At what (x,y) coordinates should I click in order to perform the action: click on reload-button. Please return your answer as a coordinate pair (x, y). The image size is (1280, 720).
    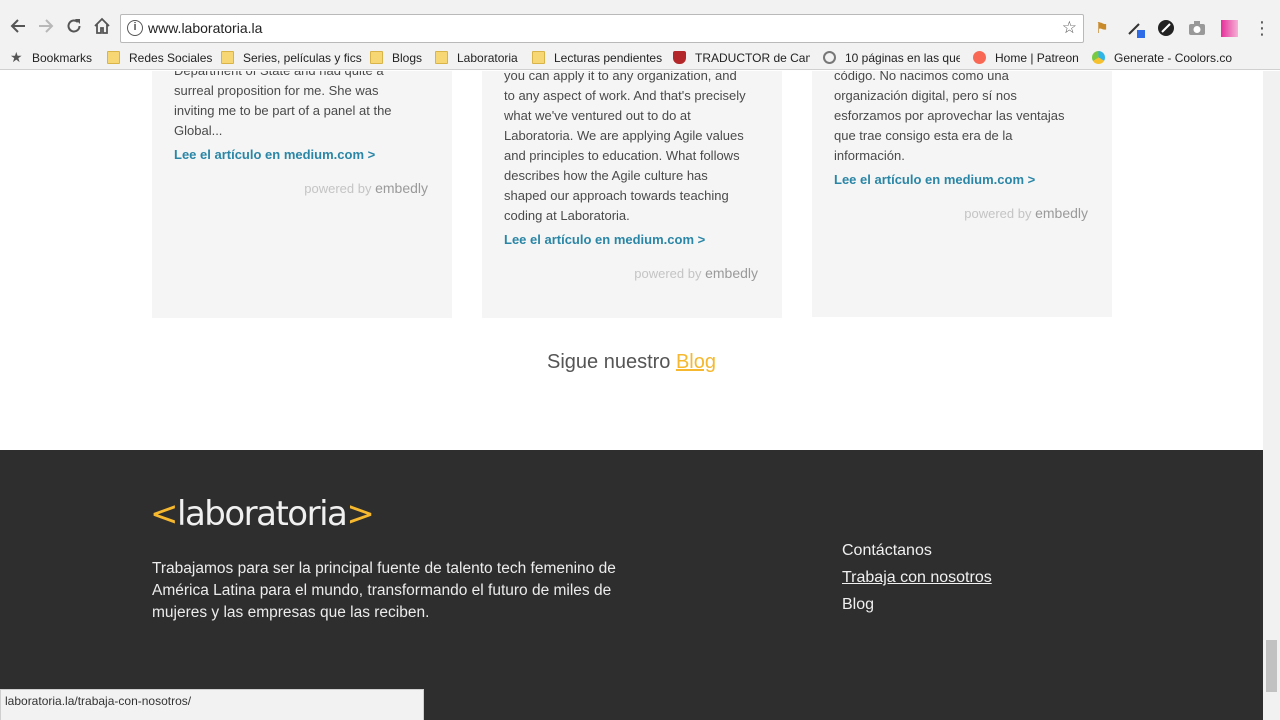
    Looking at the image, I should click on (74, 26).